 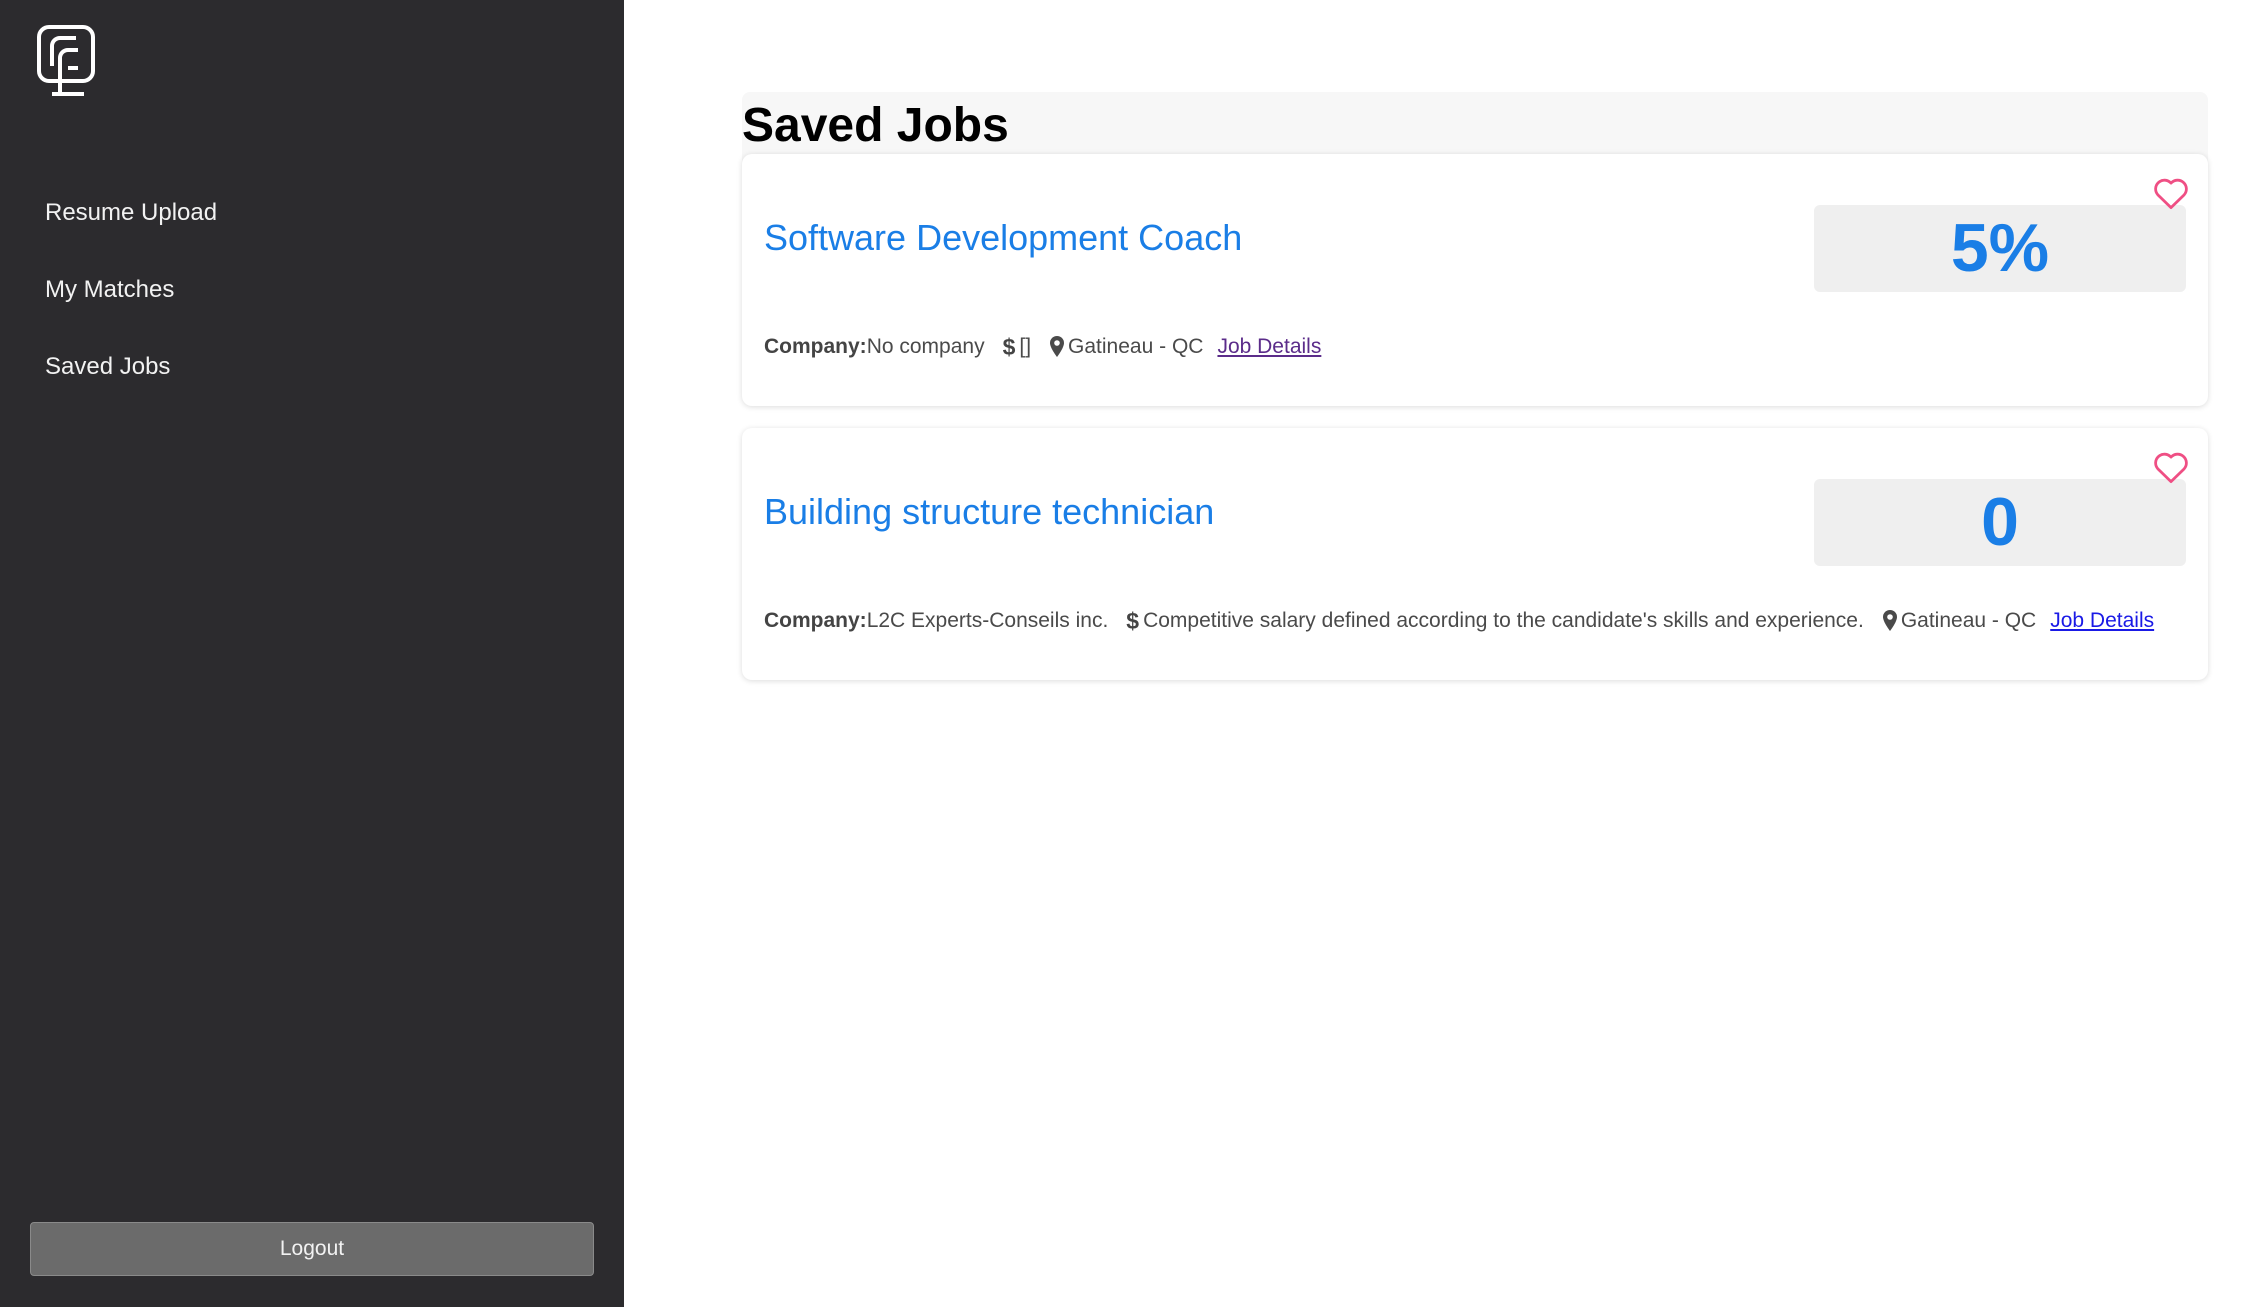 What do you see at coordinates (1025, 346) in the screenshot?
I see `salary: []` at bounding box center [1025, 346].